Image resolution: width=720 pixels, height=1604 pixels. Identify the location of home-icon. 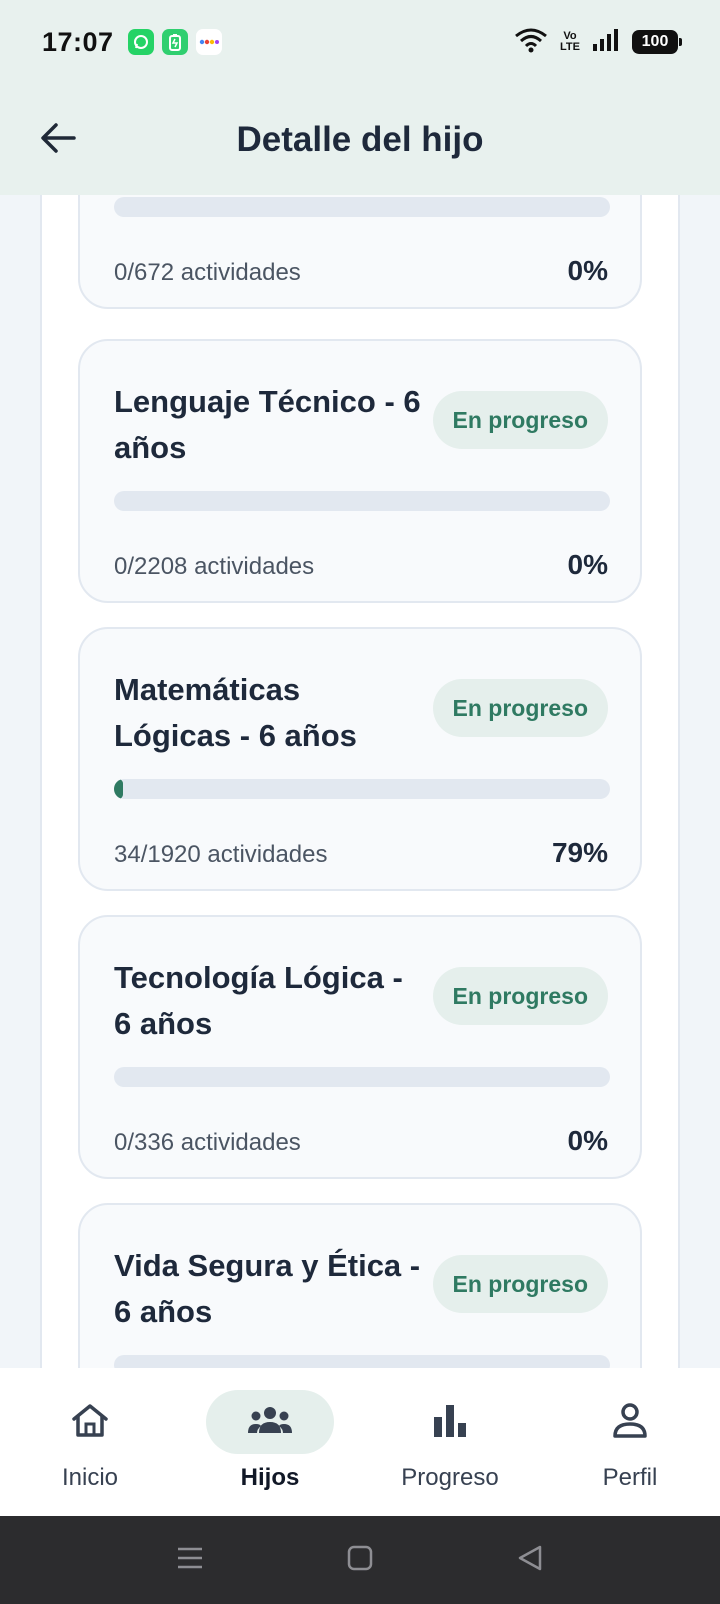
(90, 1422).